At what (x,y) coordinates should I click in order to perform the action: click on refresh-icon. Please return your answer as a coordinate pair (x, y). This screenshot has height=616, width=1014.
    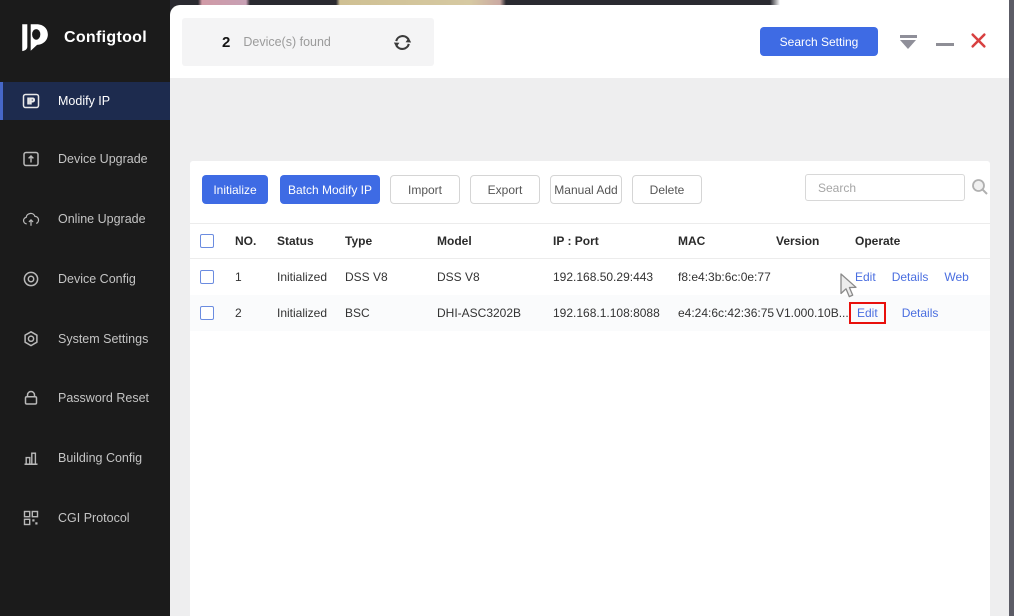
    Looking at the image, I should click on (402, 42).